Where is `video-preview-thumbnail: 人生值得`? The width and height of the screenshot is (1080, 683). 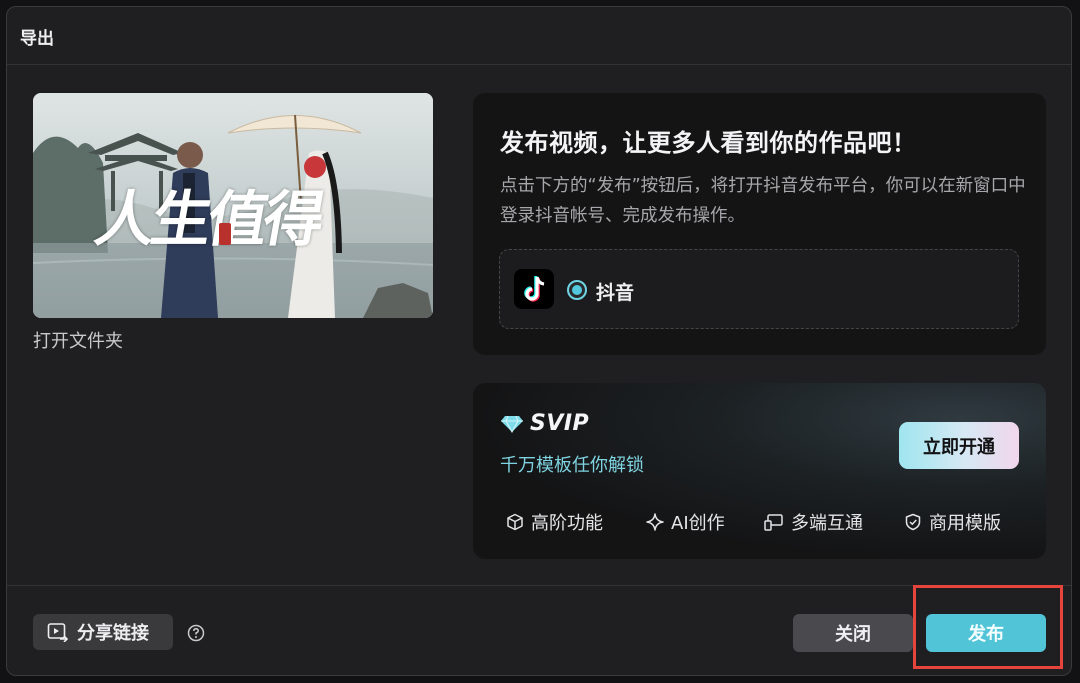 video-preview-thumbnail: 人生值得 is located at coordinates (233, 205).